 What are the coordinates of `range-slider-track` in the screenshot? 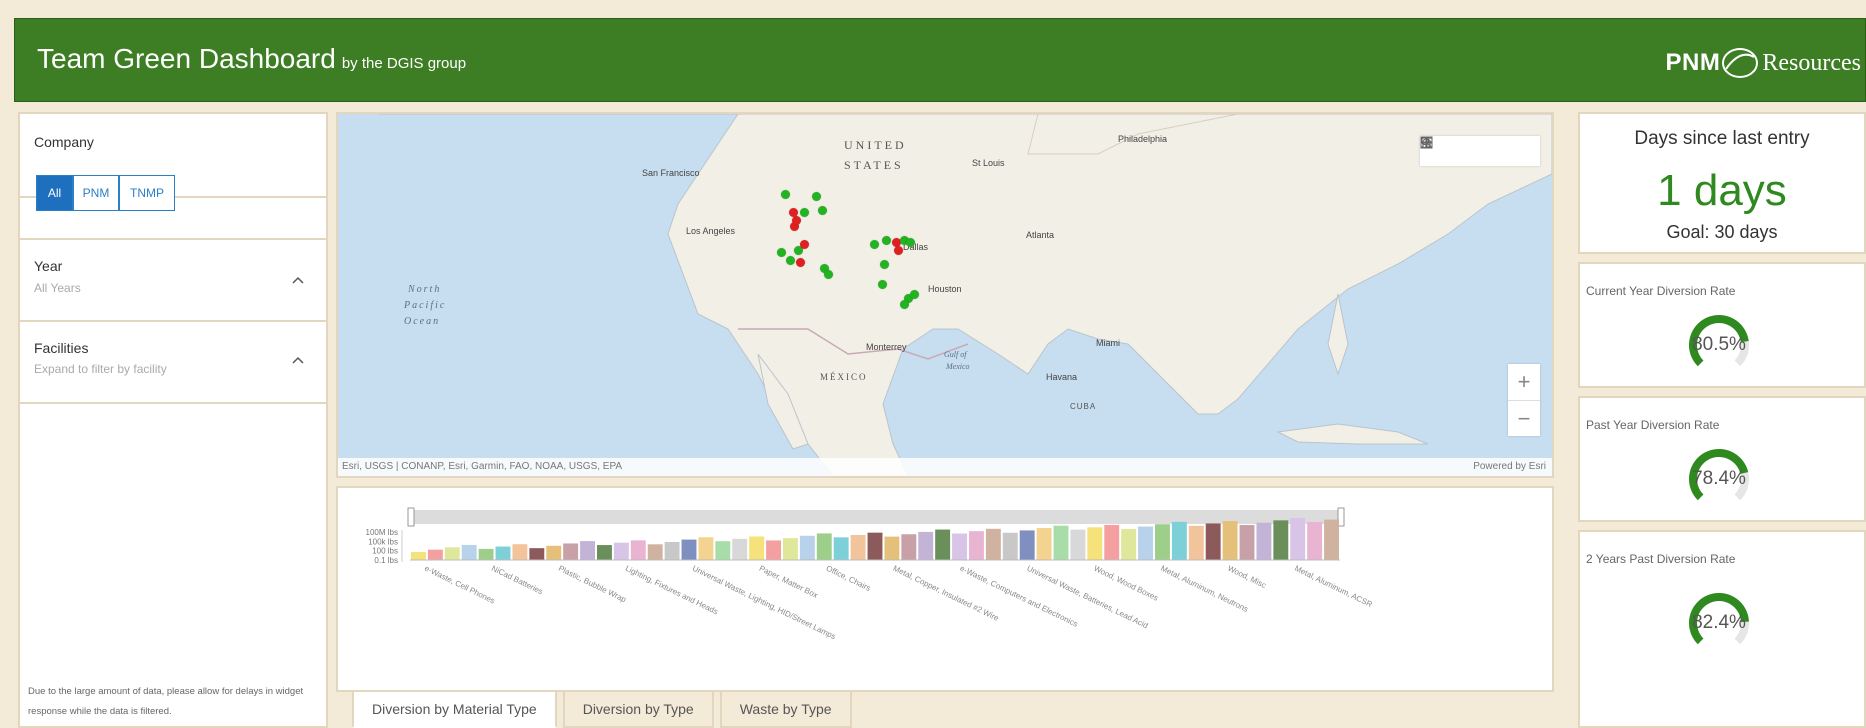 It's located at (876, 517).